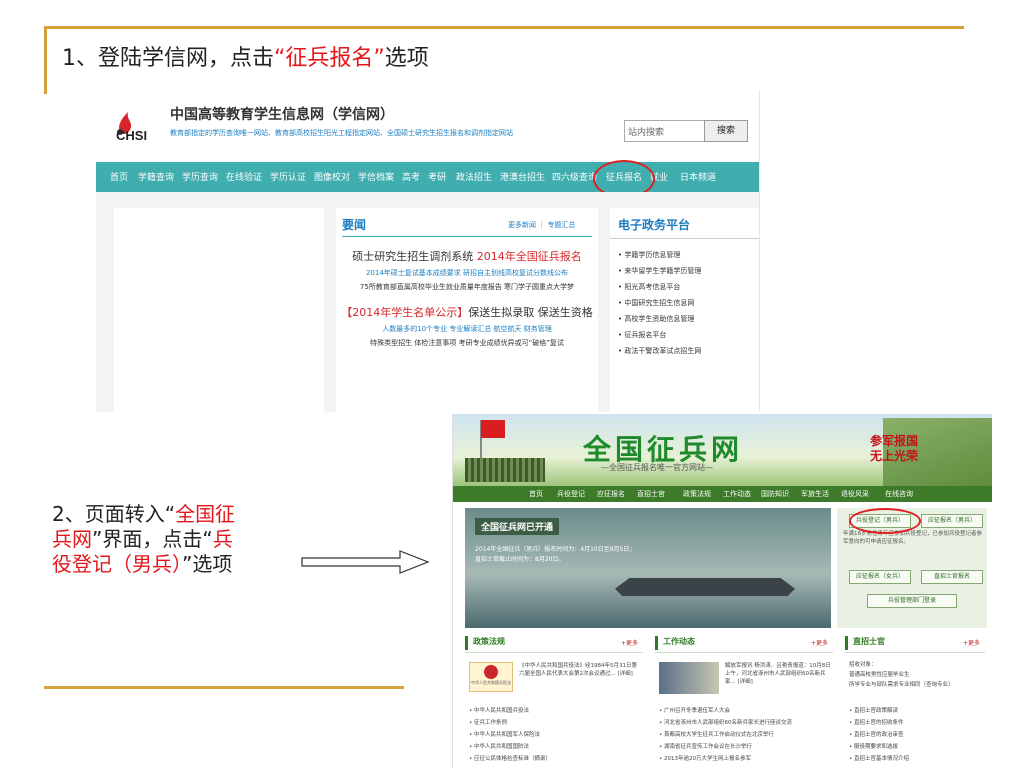  Describe the element at coordinates (698, 176) in the screenshot. I see `nav-item-japan: 日本频道` at that location.